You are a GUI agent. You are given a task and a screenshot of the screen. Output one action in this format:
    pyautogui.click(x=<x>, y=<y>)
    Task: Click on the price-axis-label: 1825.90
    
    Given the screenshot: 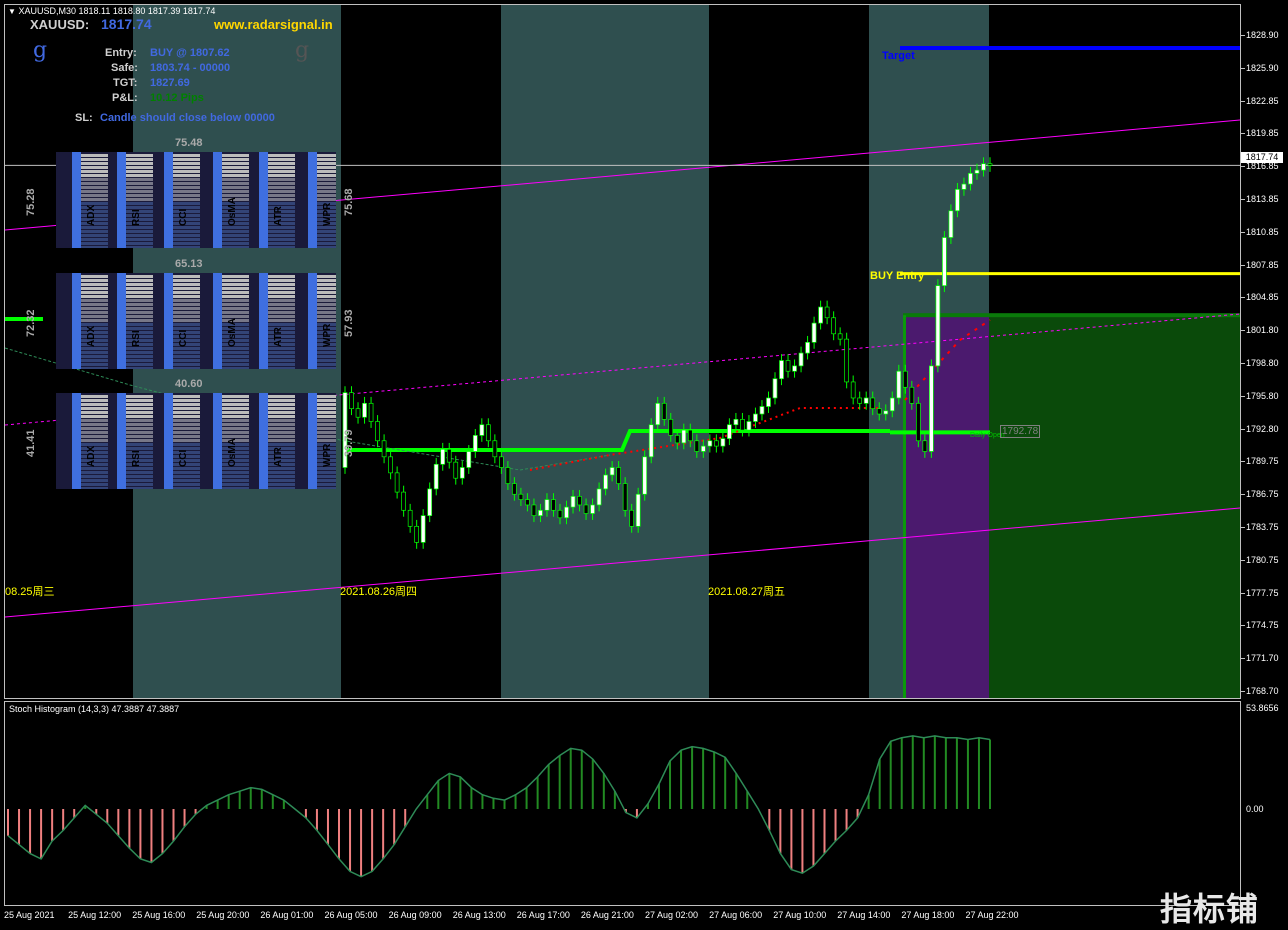 What is the action you would take?
    pyautogui.click(x=1262, y=67)
    